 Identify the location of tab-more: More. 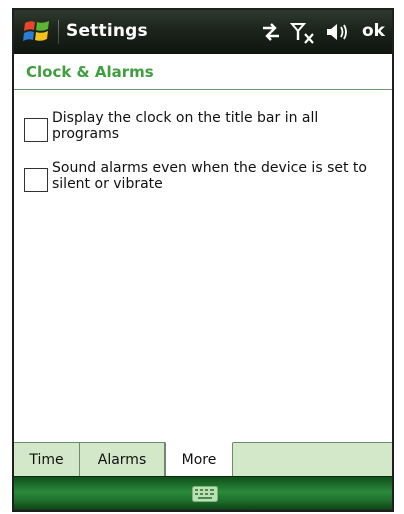
(199, 459).